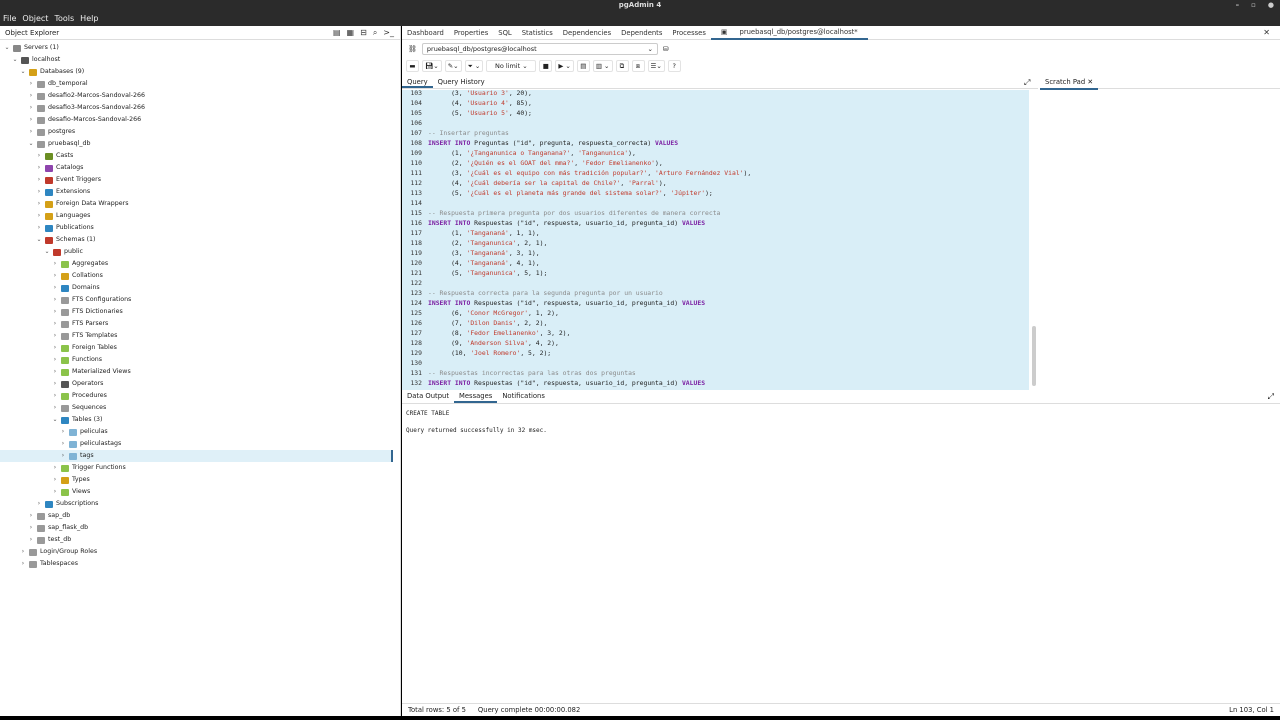  What do you see at coordinates (71, 492) in the screenshot?
I see `tree-node: › Views` at bounding box center [71, 492].